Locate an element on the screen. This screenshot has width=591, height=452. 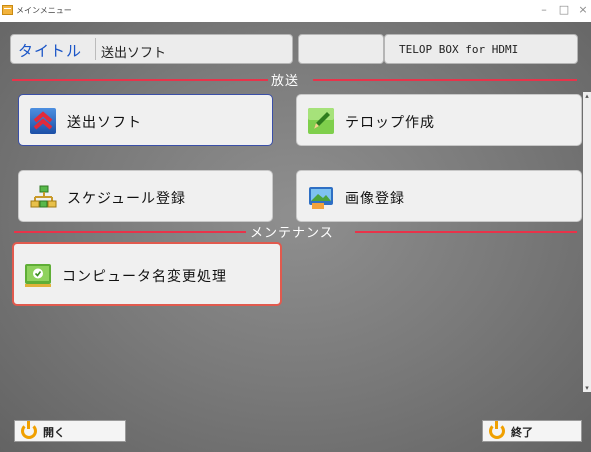
computer-rename-icon is located at coordinates (38, 275).